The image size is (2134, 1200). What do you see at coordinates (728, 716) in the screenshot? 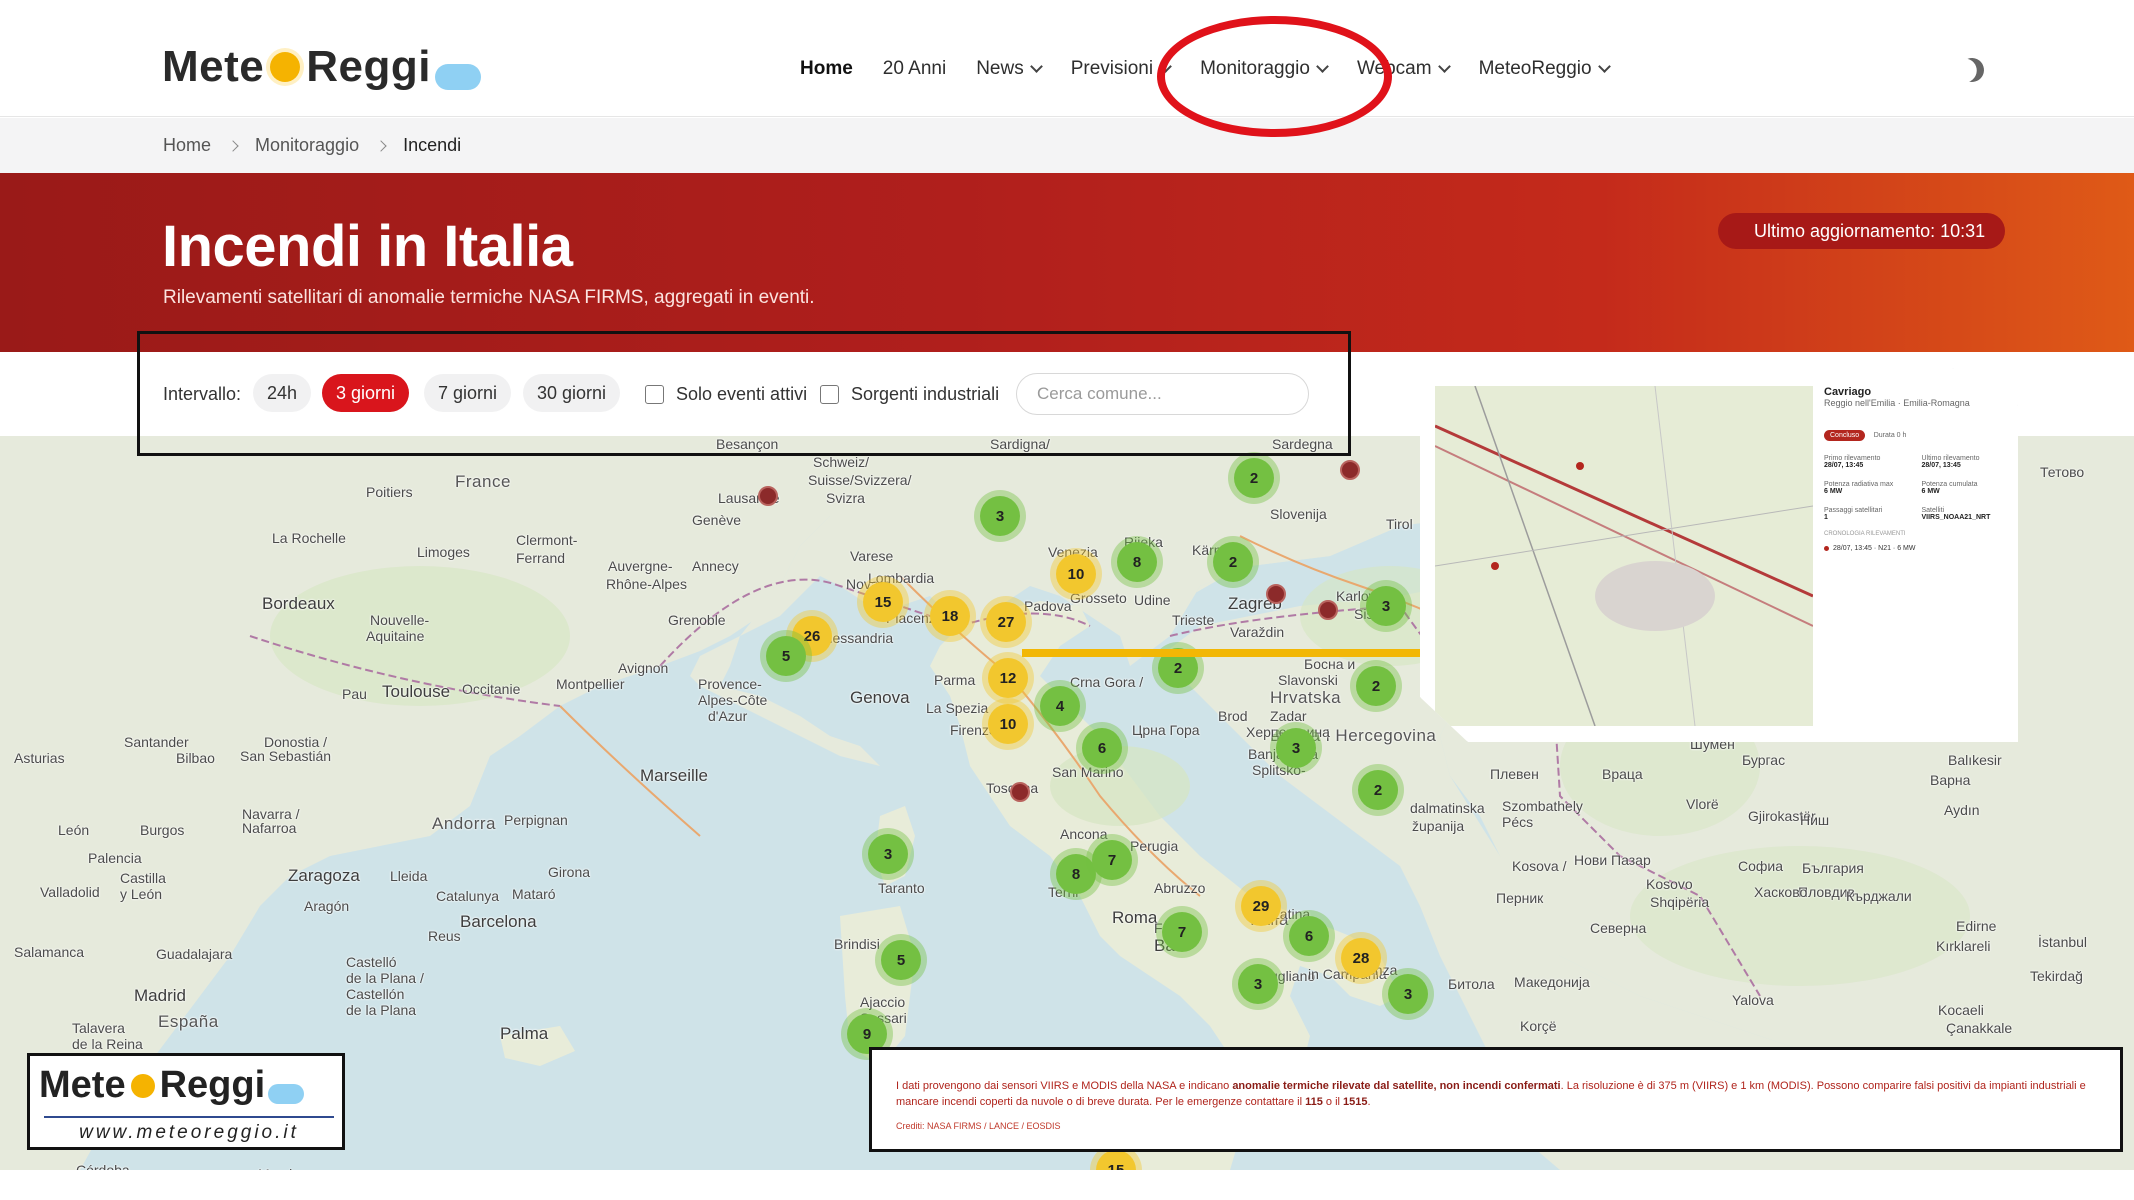
I see `map-place-label: d'Azur` at bounding box center [728, 716].